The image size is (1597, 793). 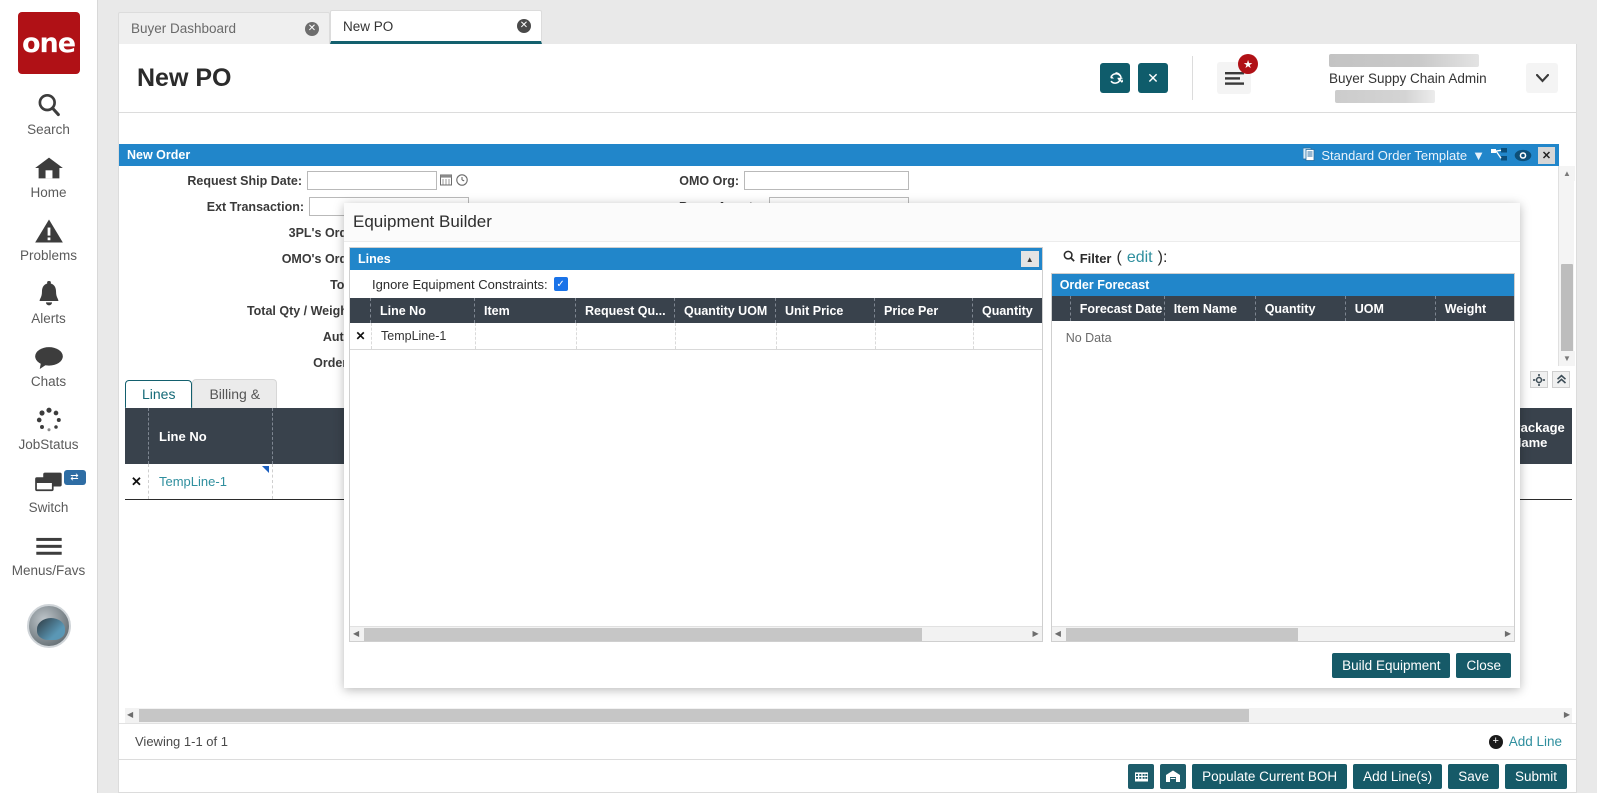 What do you see at coordinates (48, 507) in the screenshot?
I see `sidebar-item-label: Switch` at bounding box center [48, 507].